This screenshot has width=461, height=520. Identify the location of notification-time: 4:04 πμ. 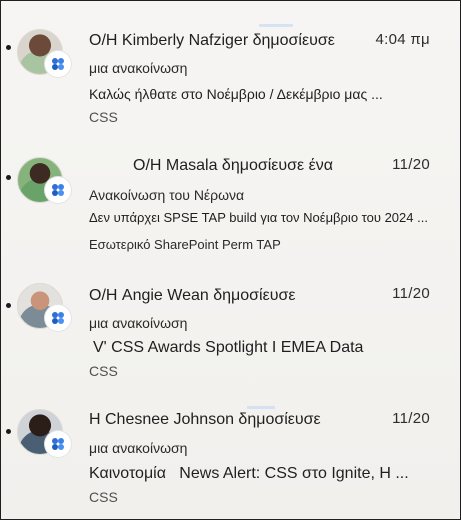
(402, 39).